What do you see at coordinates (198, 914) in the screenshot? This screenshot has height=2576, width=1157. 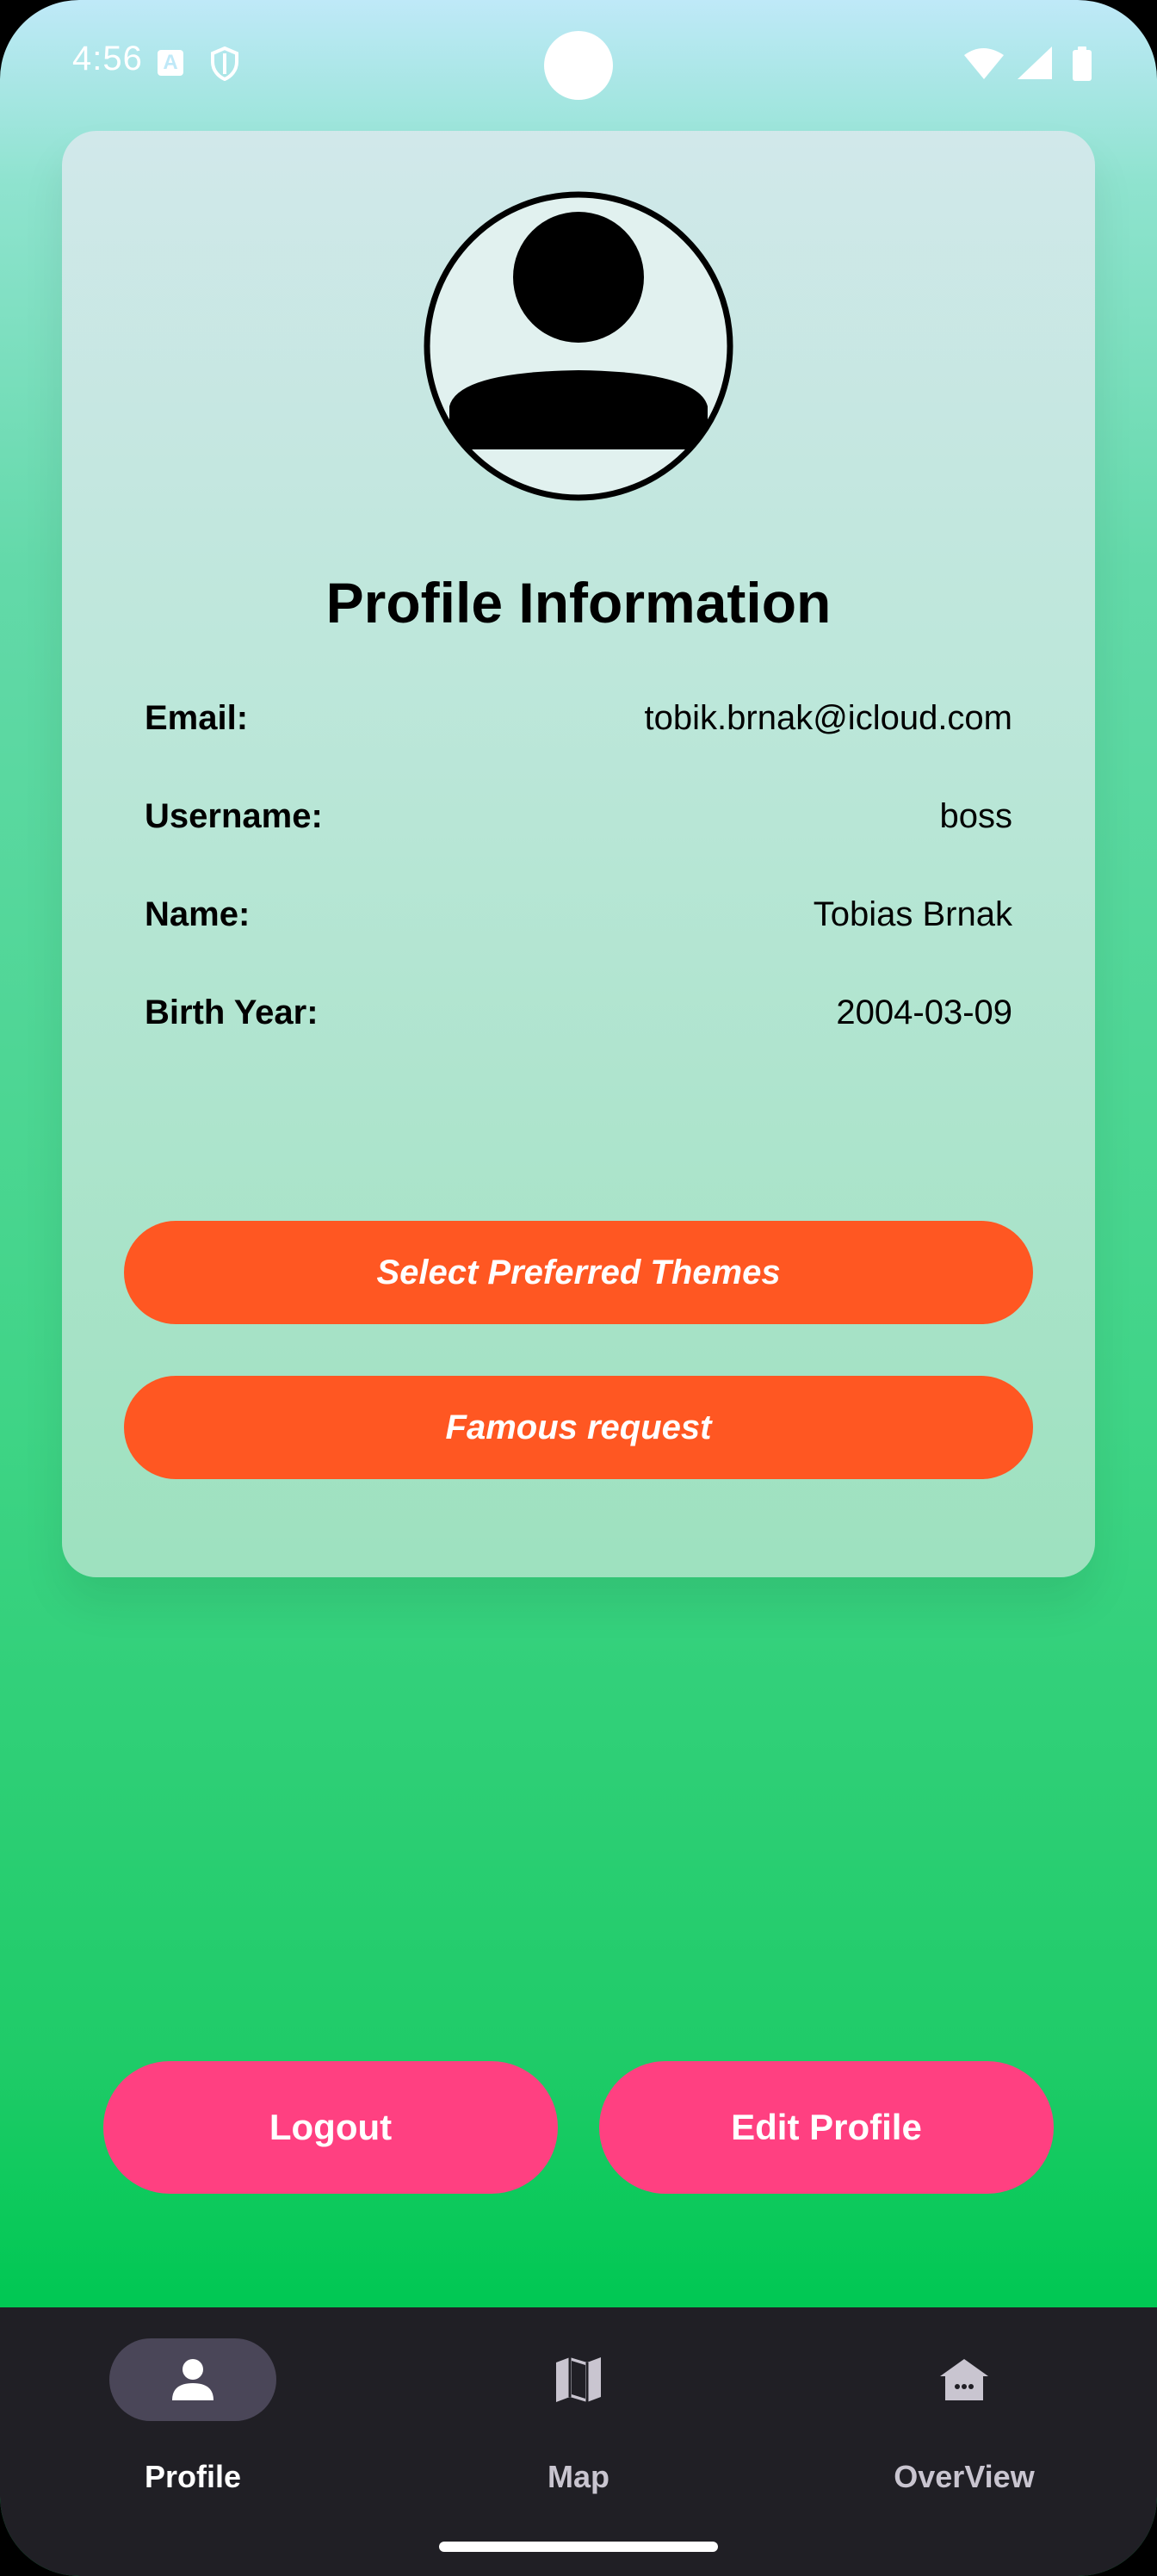 I see `name-label: Name:` at bounding box center [198, 914].